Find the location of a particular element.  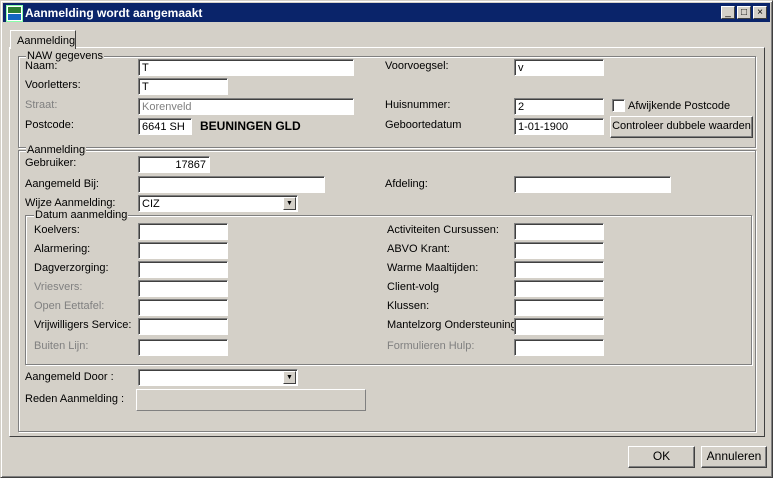

gebruiker-label: Gebruiker: is located at coordinates (51, 163).